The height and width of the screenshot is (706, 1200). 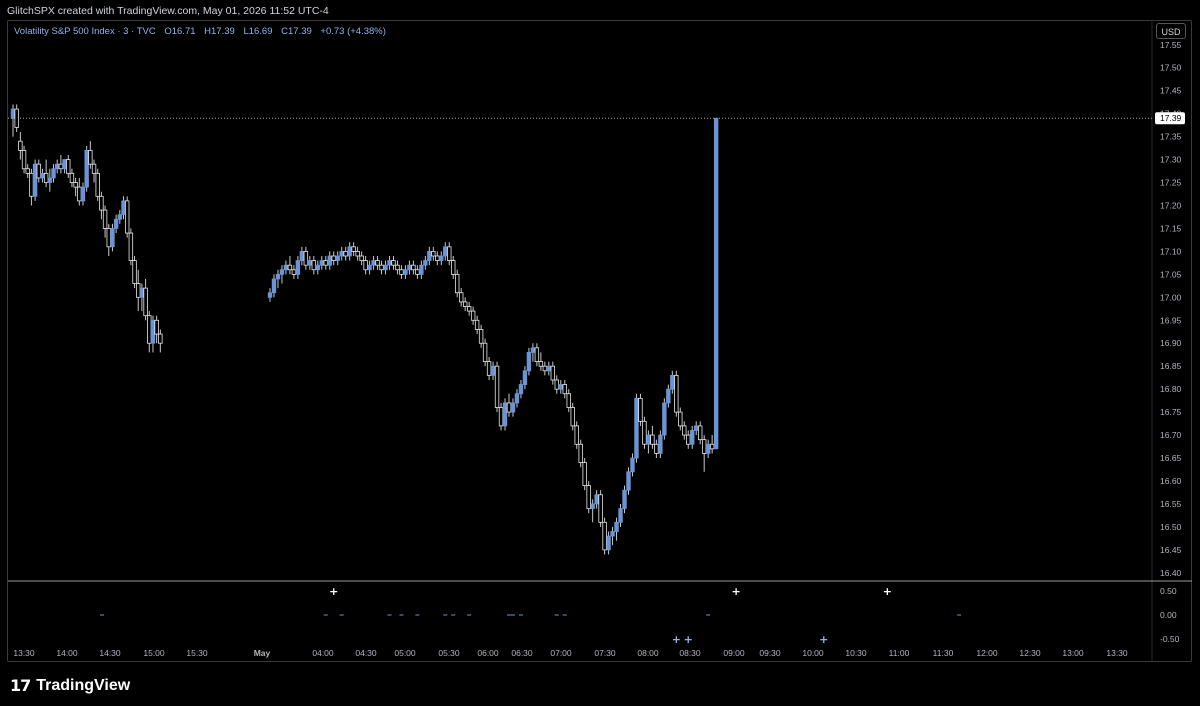 What do you see at coordinates (1168, 615) in the screenshot?
I see `subpane-y-tick: 0.00` at bounding box center [1168, 615].